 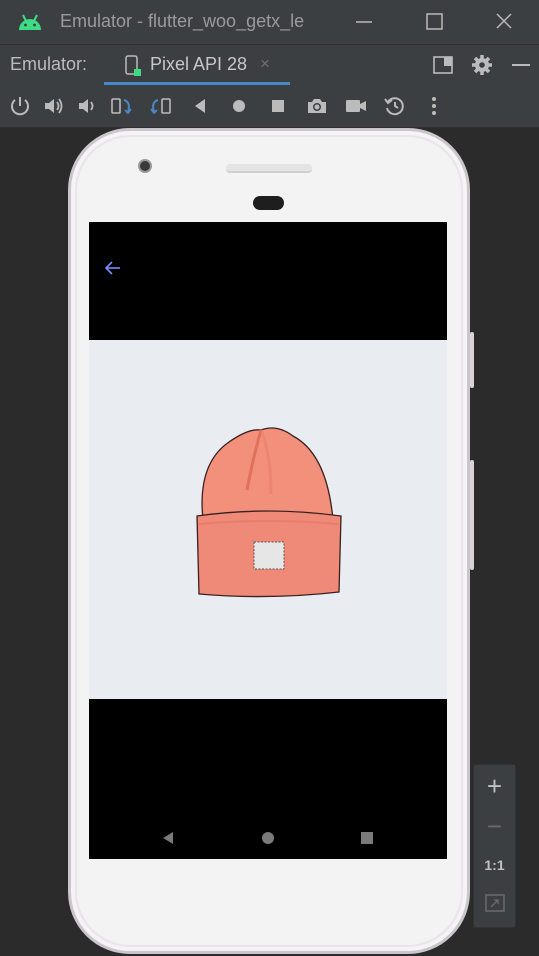 I want to click on screenshot-icon, so click(x=317, y=106).